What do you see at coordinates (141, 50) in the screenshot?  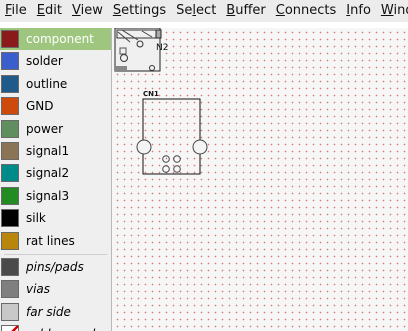 I see `partial-component-top: N2` at bounding box center [141, 50].